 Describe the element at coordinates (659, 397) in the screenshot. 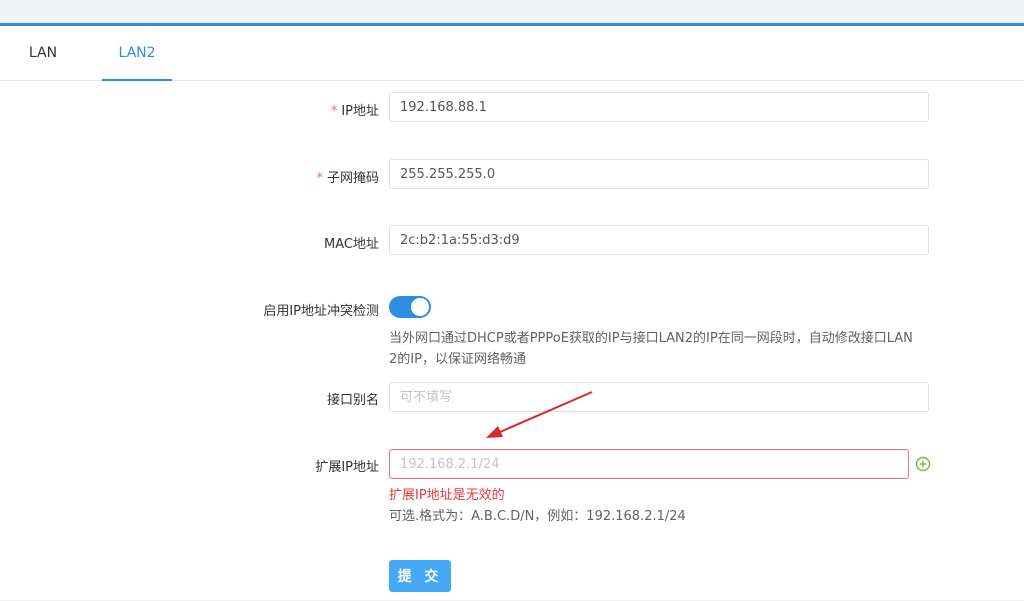

I see `alias-input` at that location.